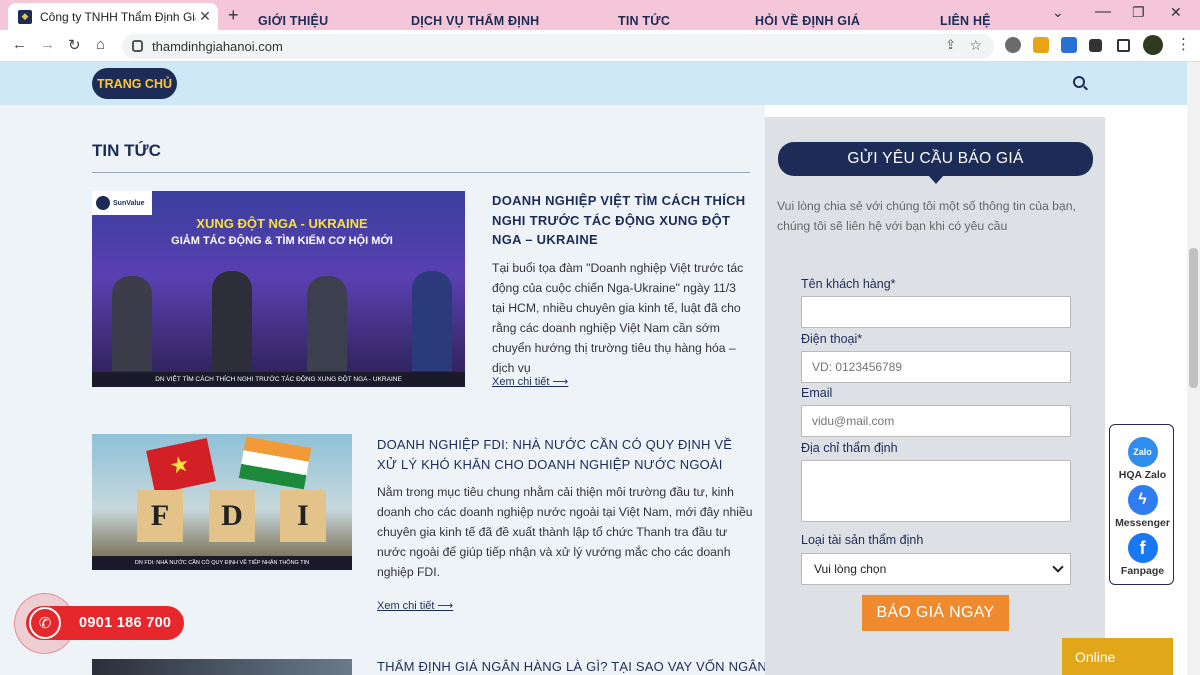 The height and width of the screenshot is (675, 1200). I want to click on browser-tab: ◆ Công ty TNHH Thẩm Định Giá Hà ✕, so click(113, 16).